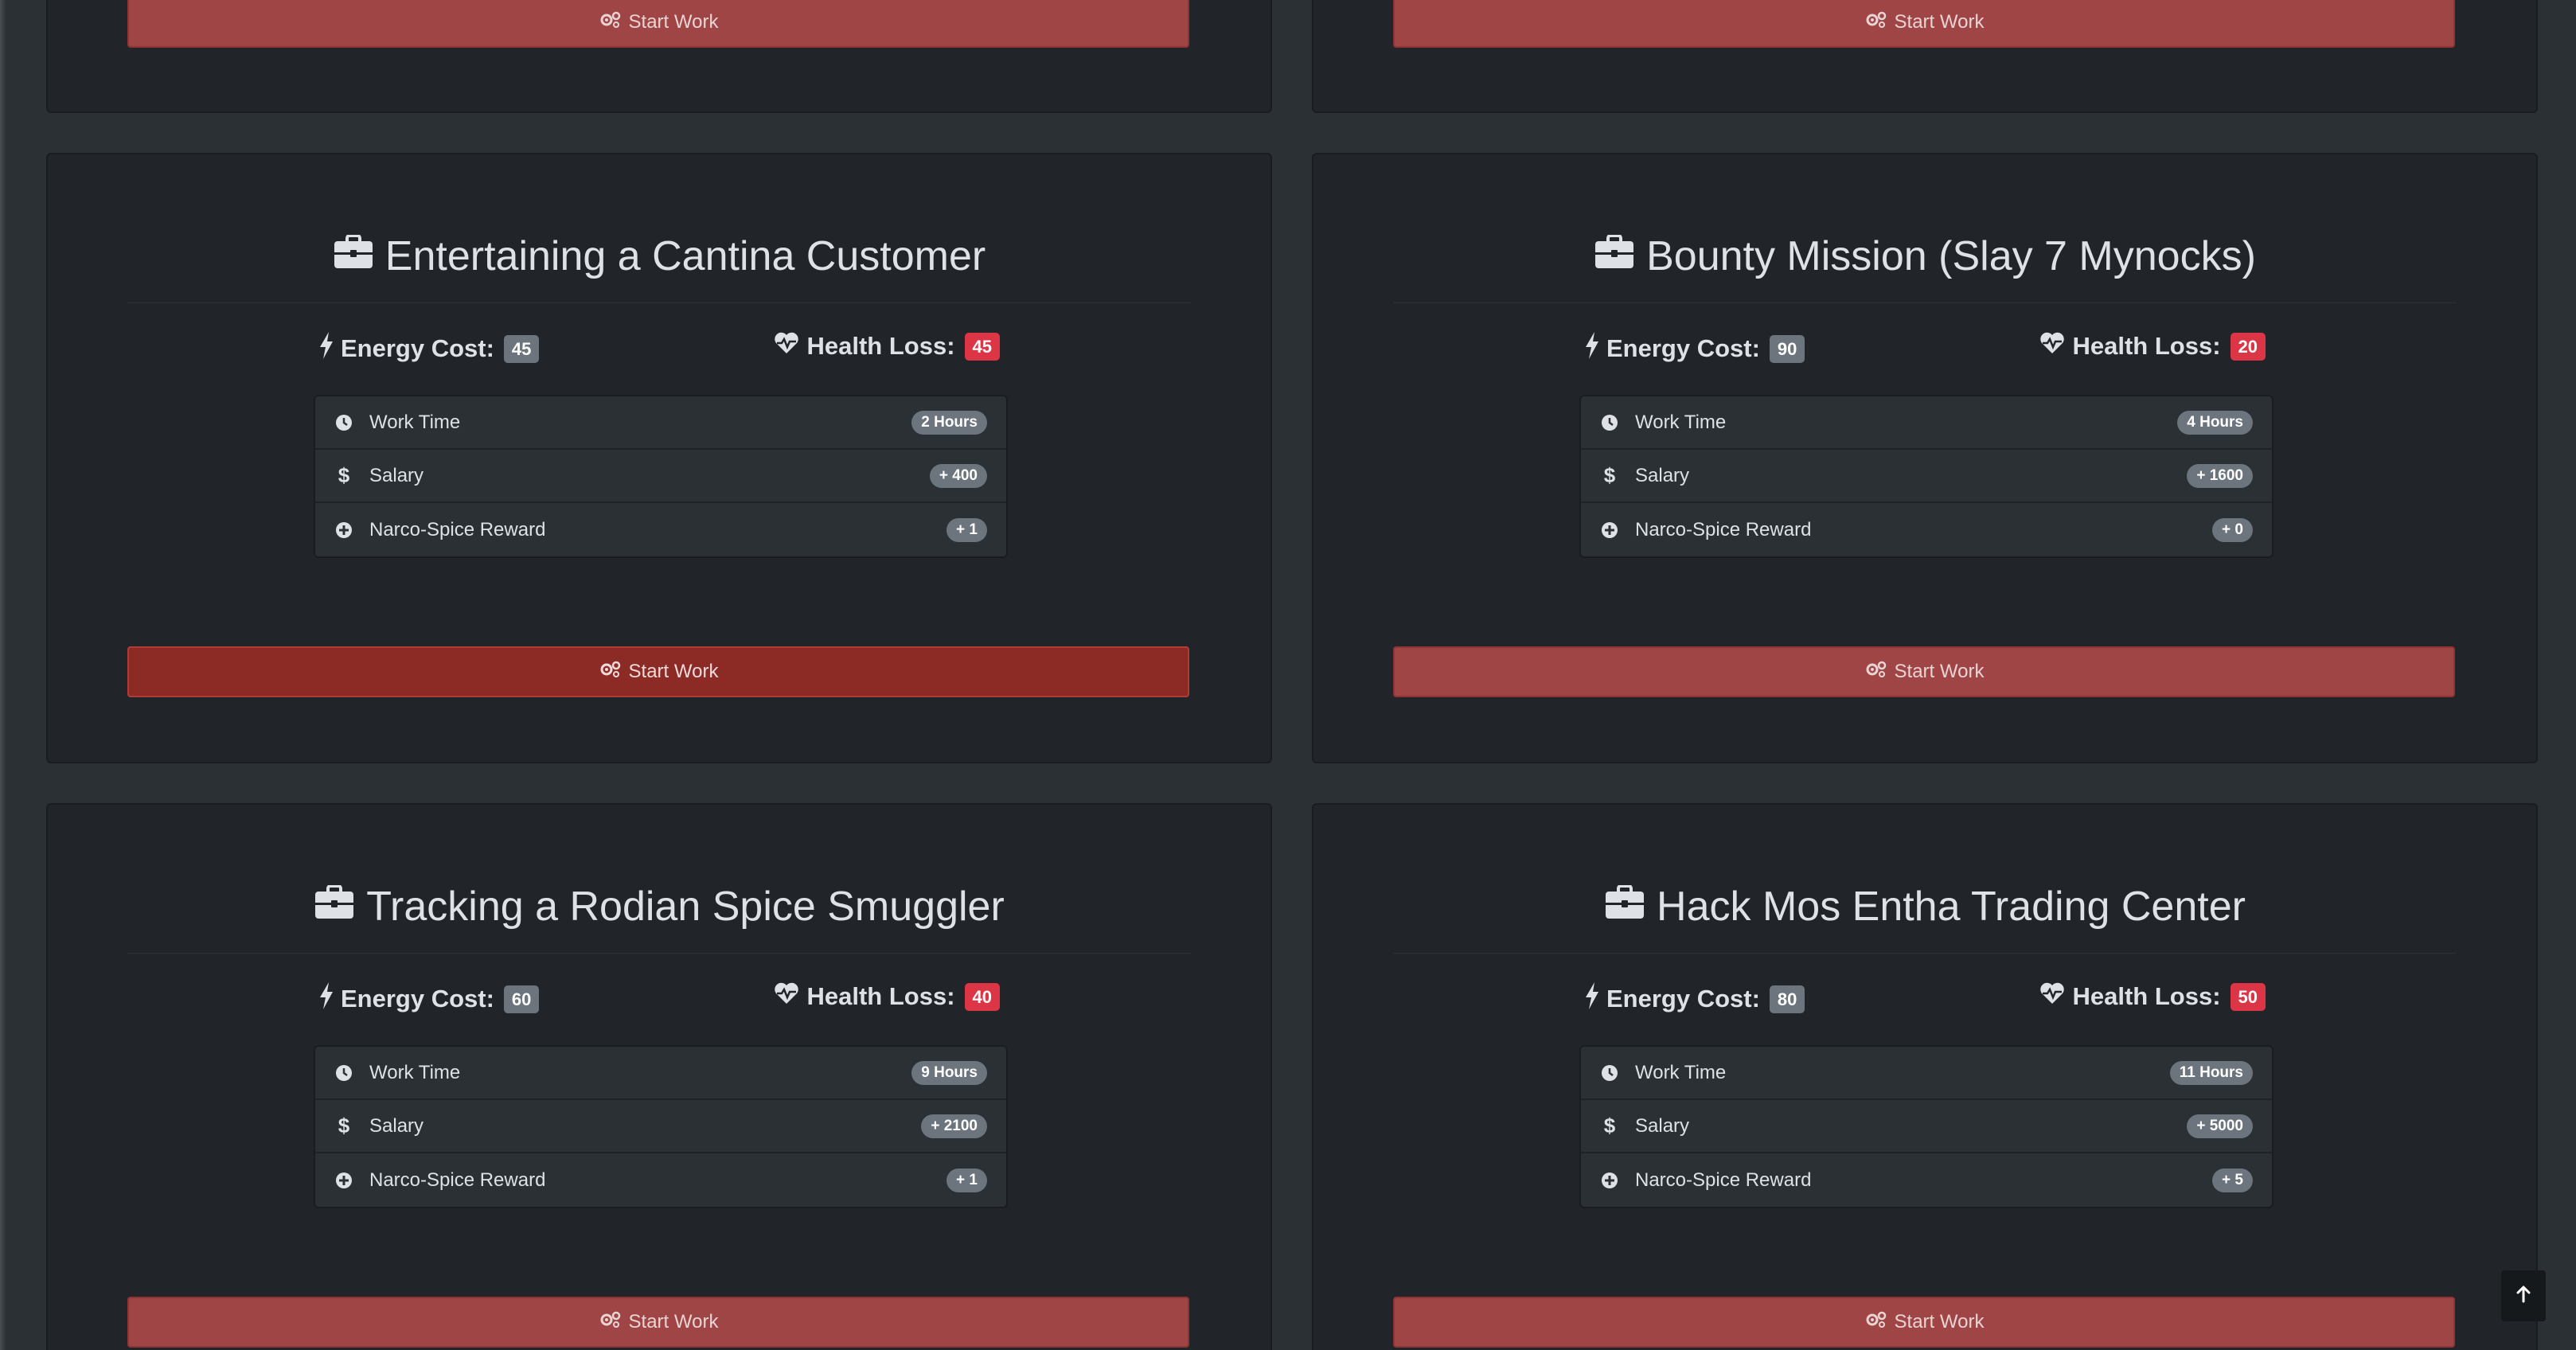 This screenshot has height=1350, width=2576. What do you see at coordinates (2211, 1072) in the screenshot?
I see `work-time-badge: 11 Hours` at bounding box center [2211, 1072].